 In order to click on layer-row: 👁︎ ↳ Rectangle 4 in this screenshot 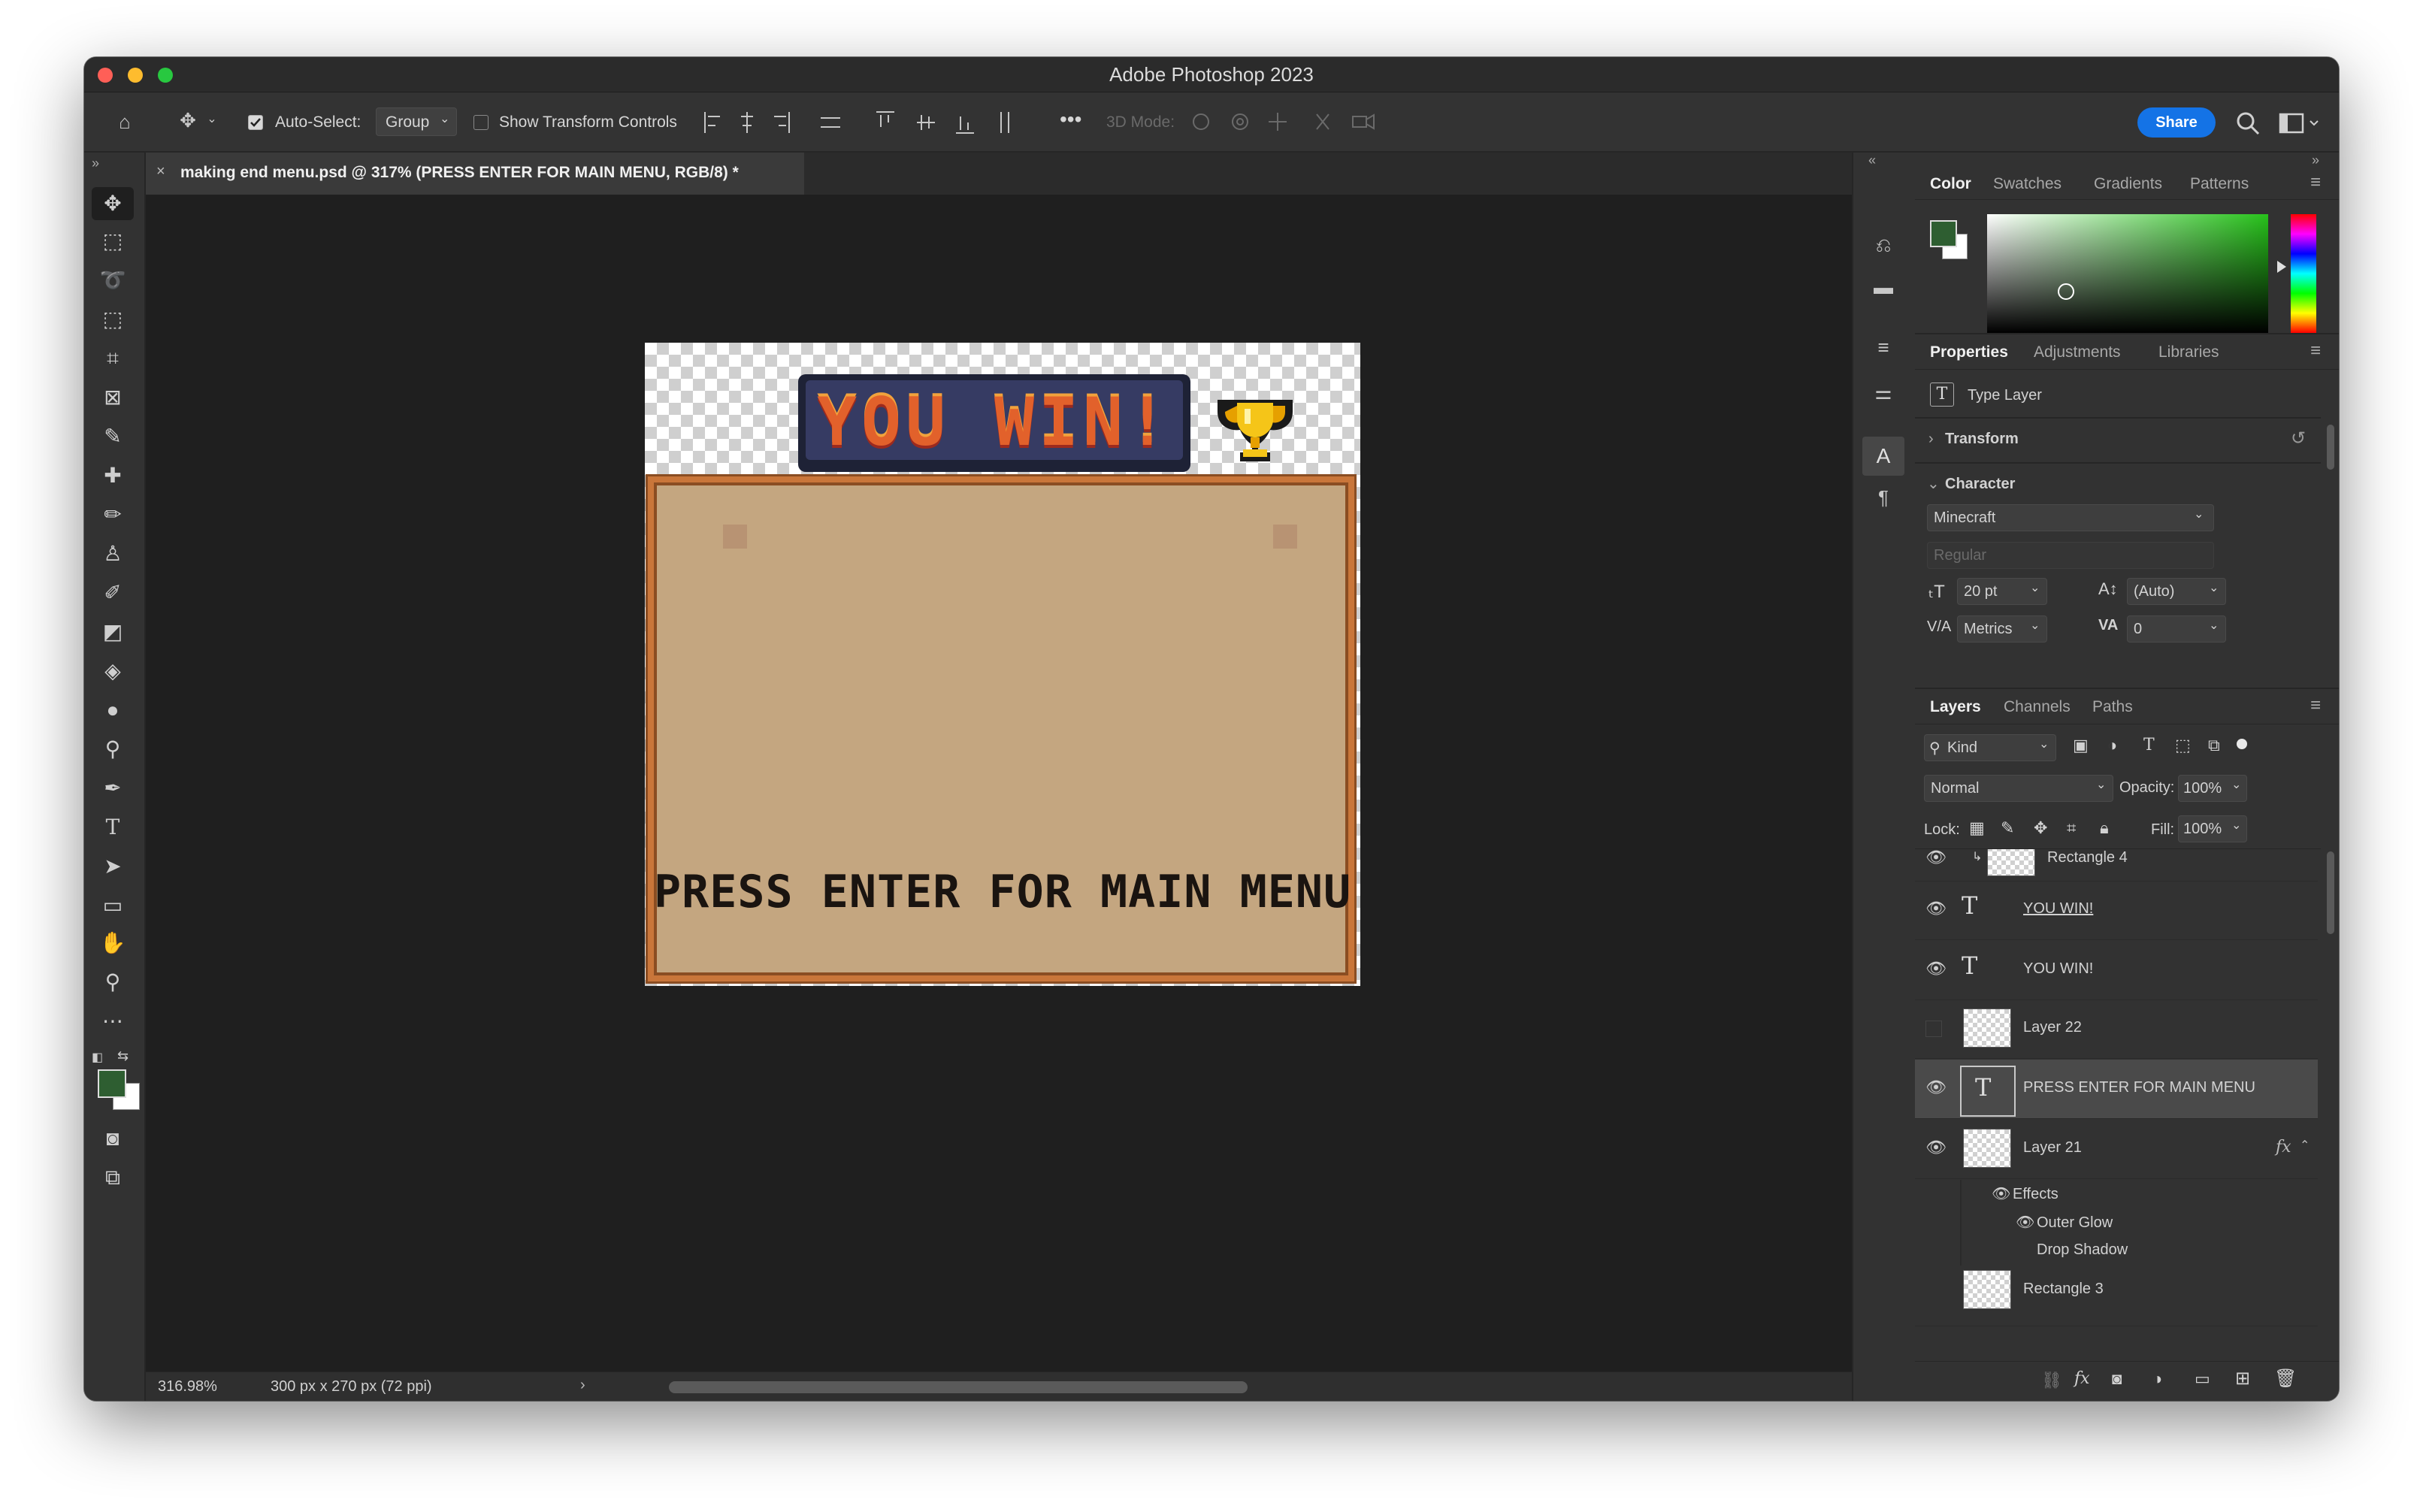, I will do `click(2116, 865)`.